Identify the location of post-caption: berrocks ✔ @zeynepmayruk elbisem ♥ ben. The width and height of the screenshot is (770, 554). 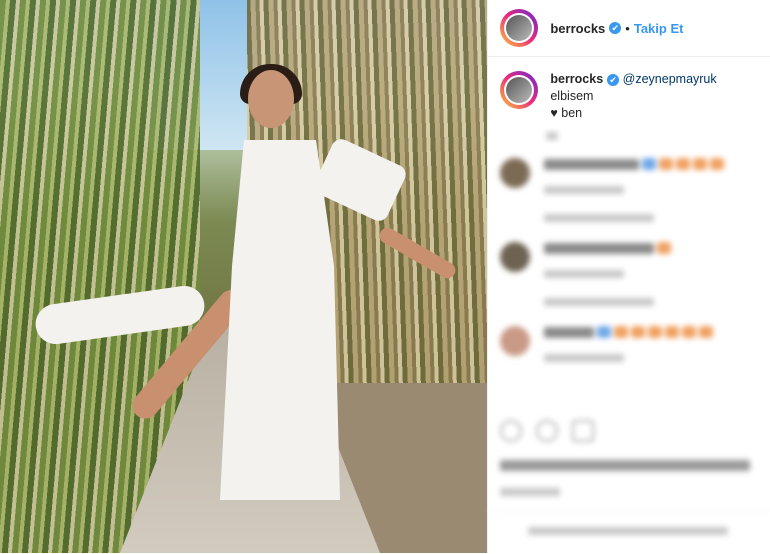
(629, 89).